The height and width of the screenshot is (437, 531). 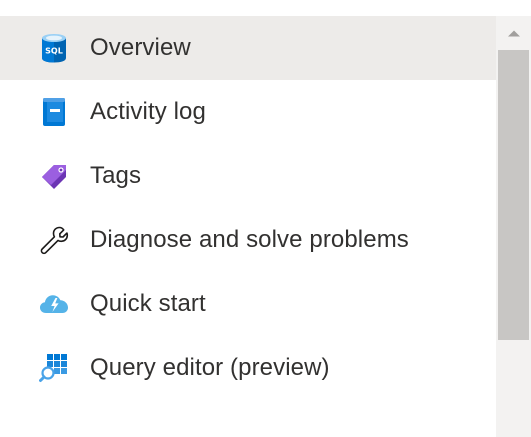 I want to click on vertical-scrollbar, so click(x=513, y=226).